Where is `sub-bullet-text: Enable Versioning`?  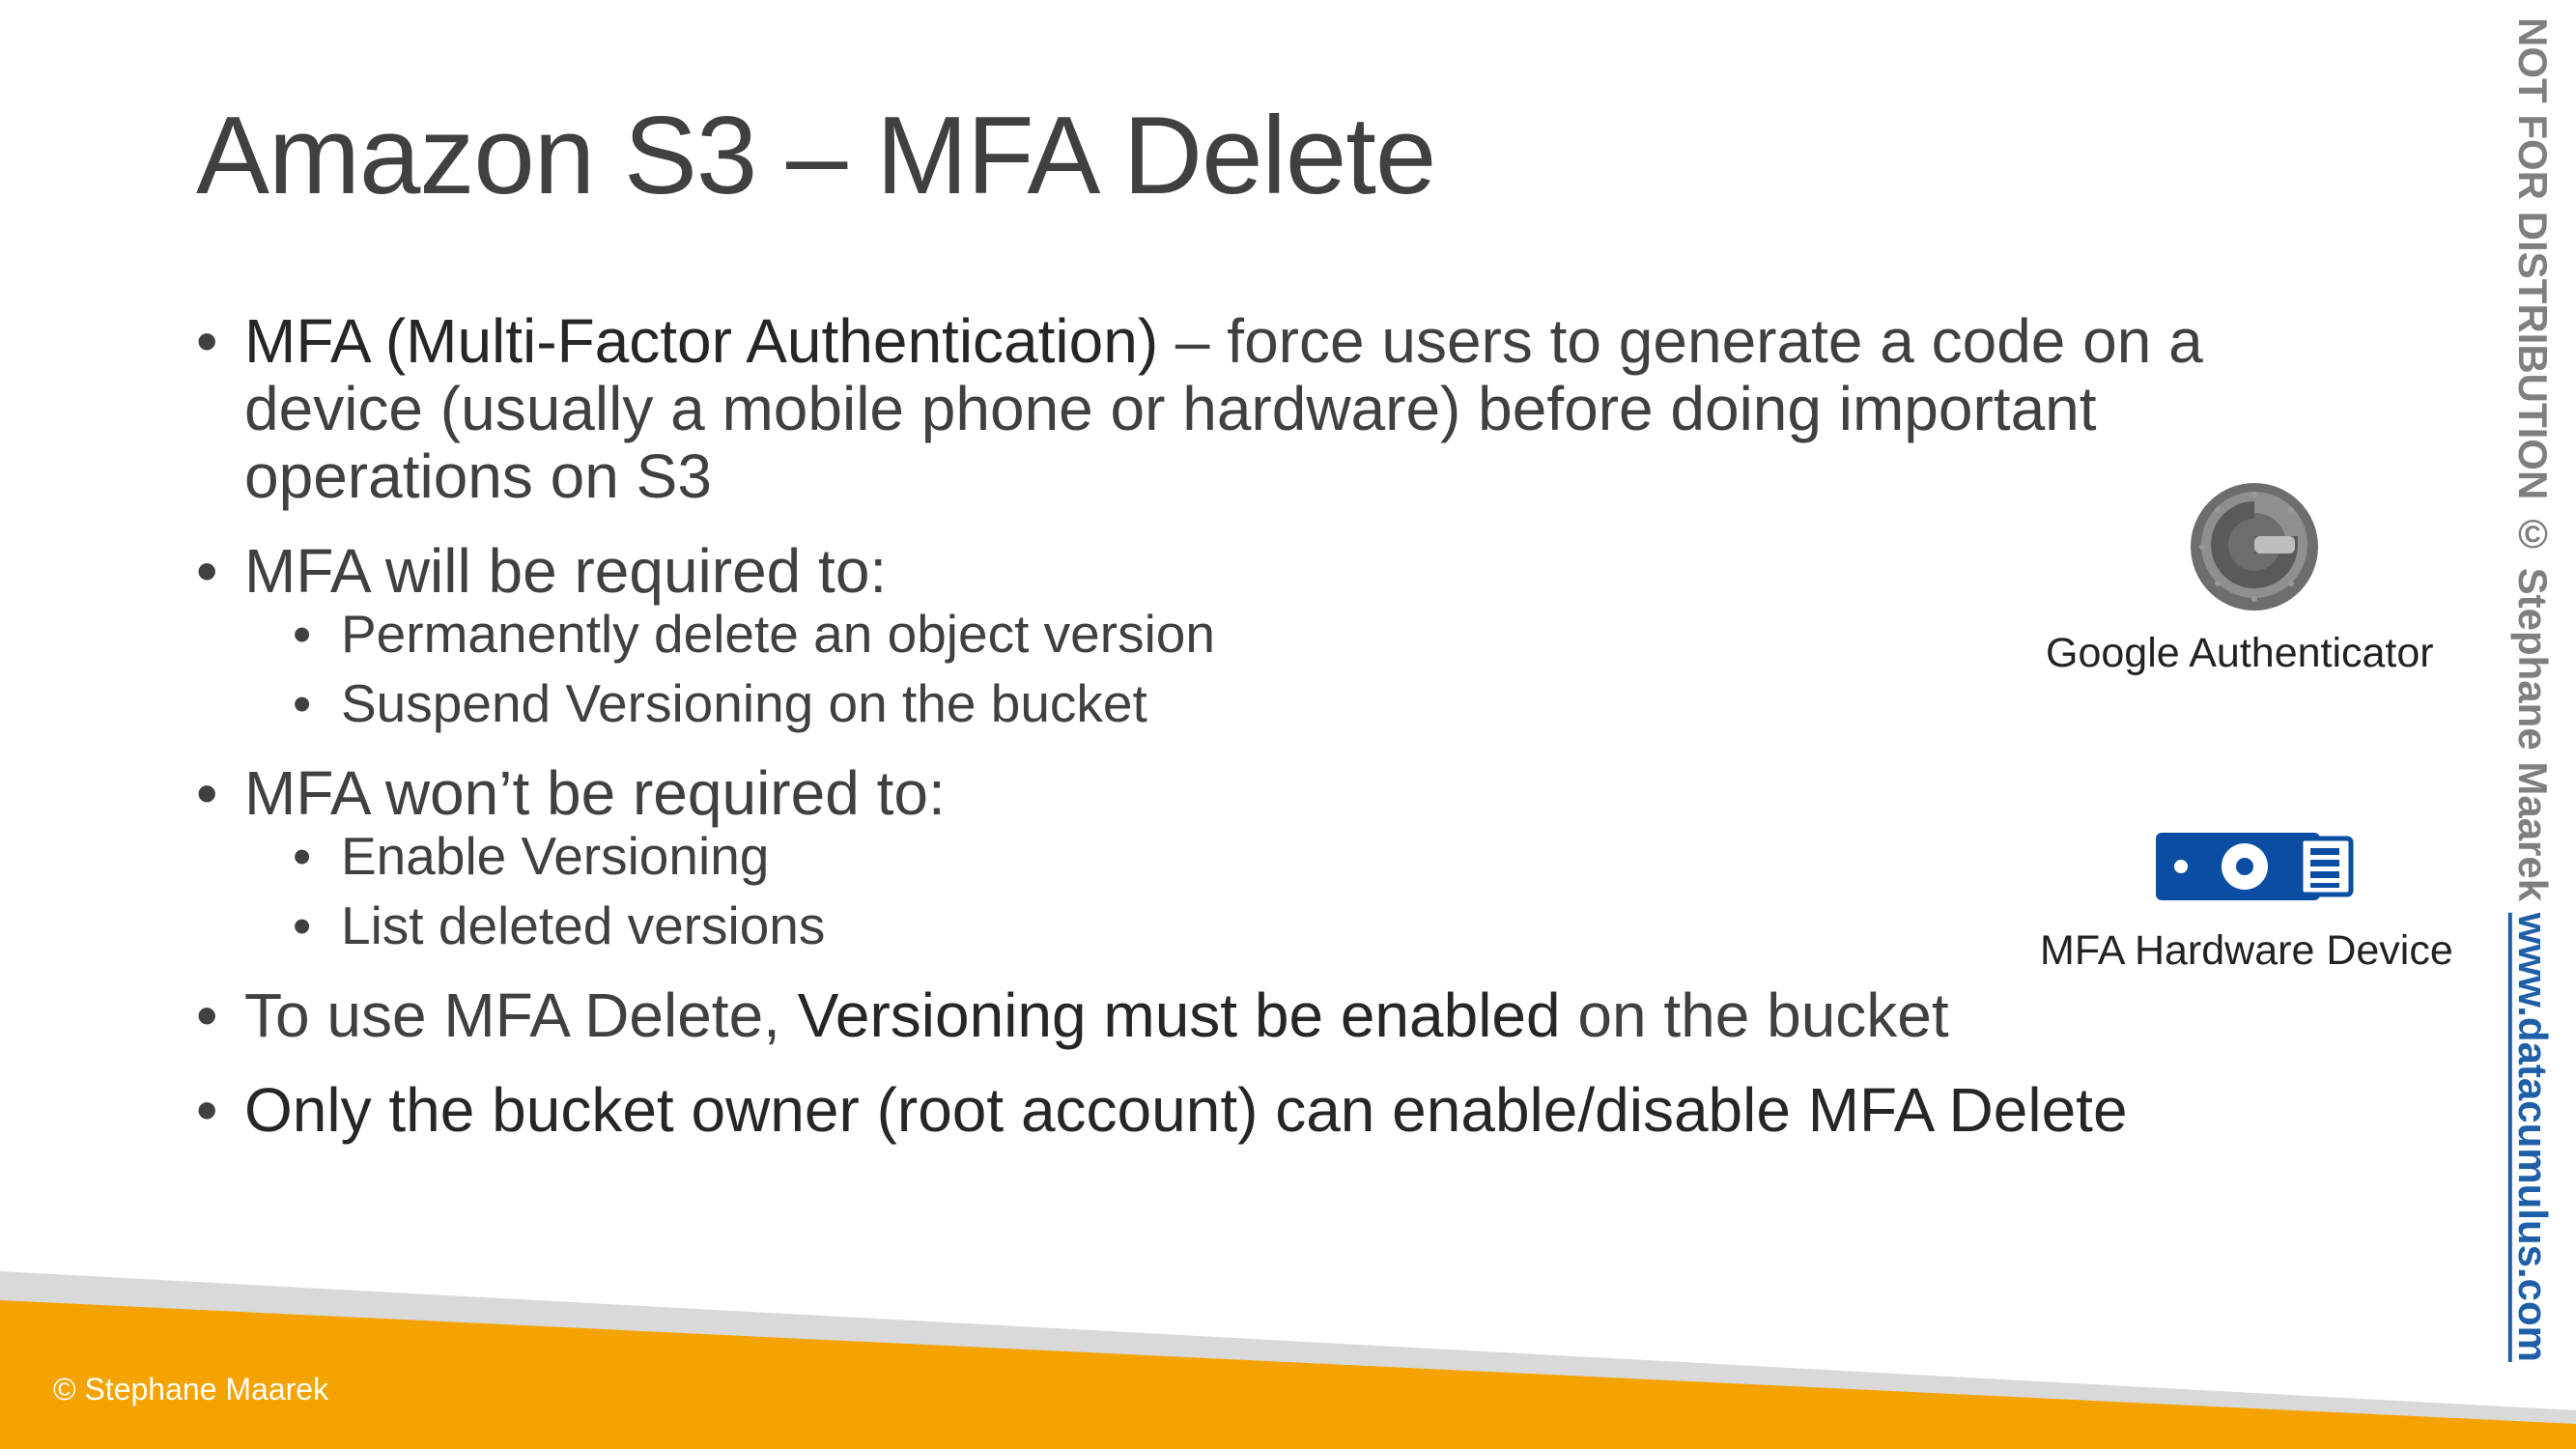 sub-bullet-text: Enable Versioning is located at coordinates (555, 856).